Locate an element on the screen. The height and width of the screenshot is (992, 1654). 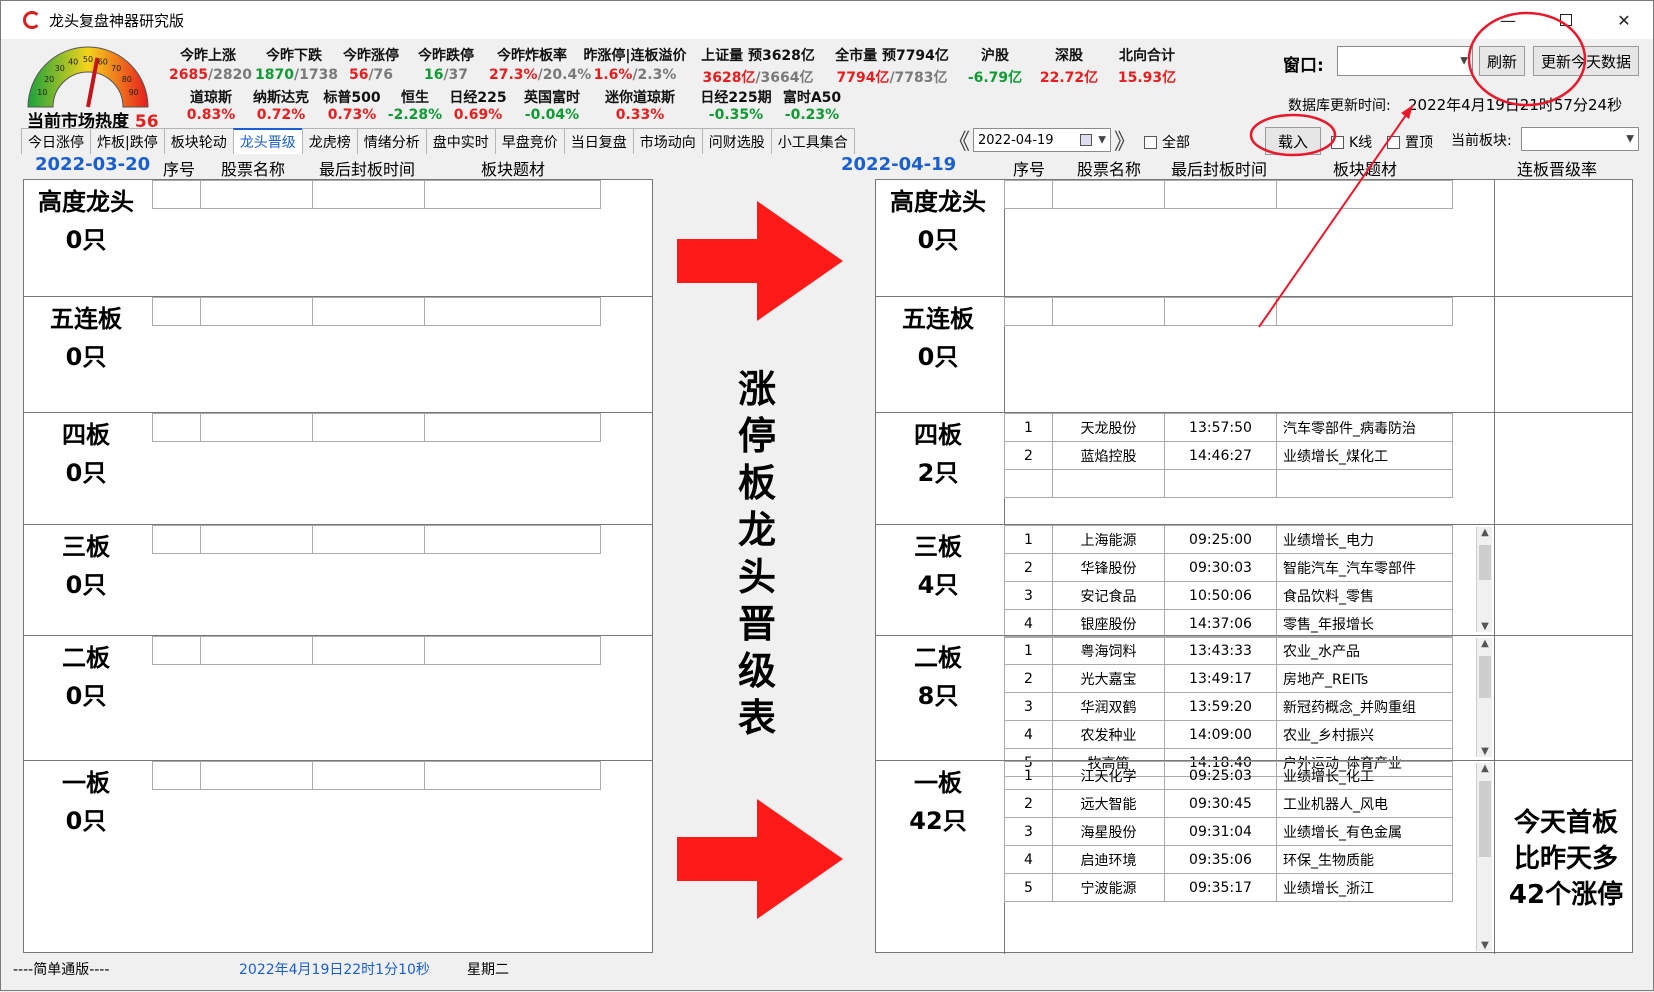
tab-item: 问财选股 is located at coordinates (736, 141).